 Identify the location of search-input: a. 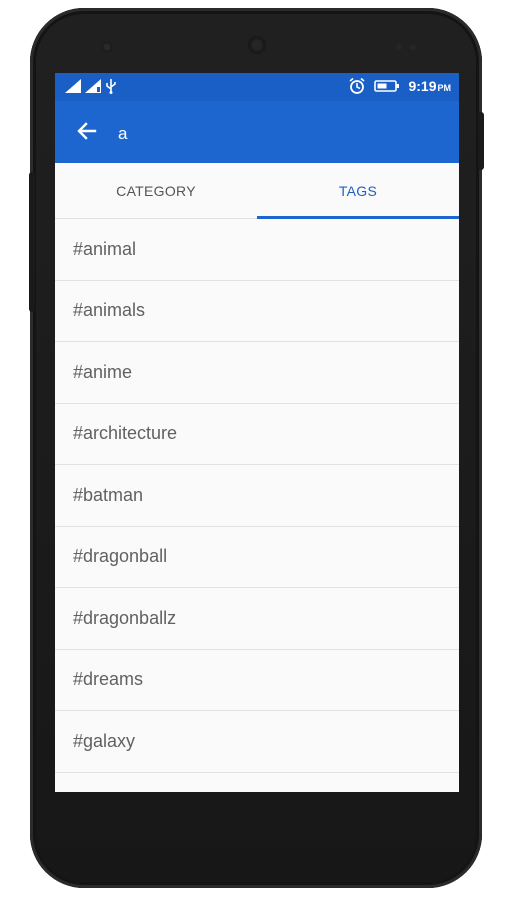
(122, 134).